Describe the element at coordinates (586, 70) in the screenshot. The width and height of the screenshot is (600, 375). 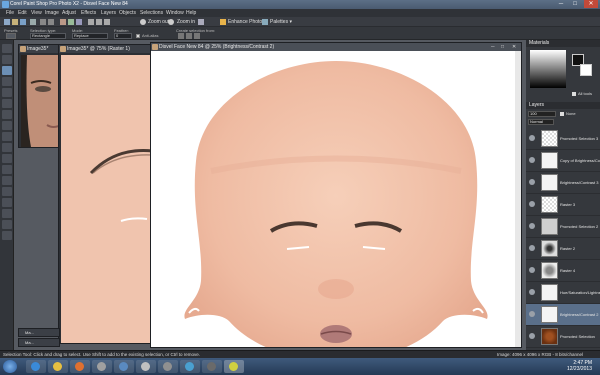
I see `background-color-swatch` at that location.